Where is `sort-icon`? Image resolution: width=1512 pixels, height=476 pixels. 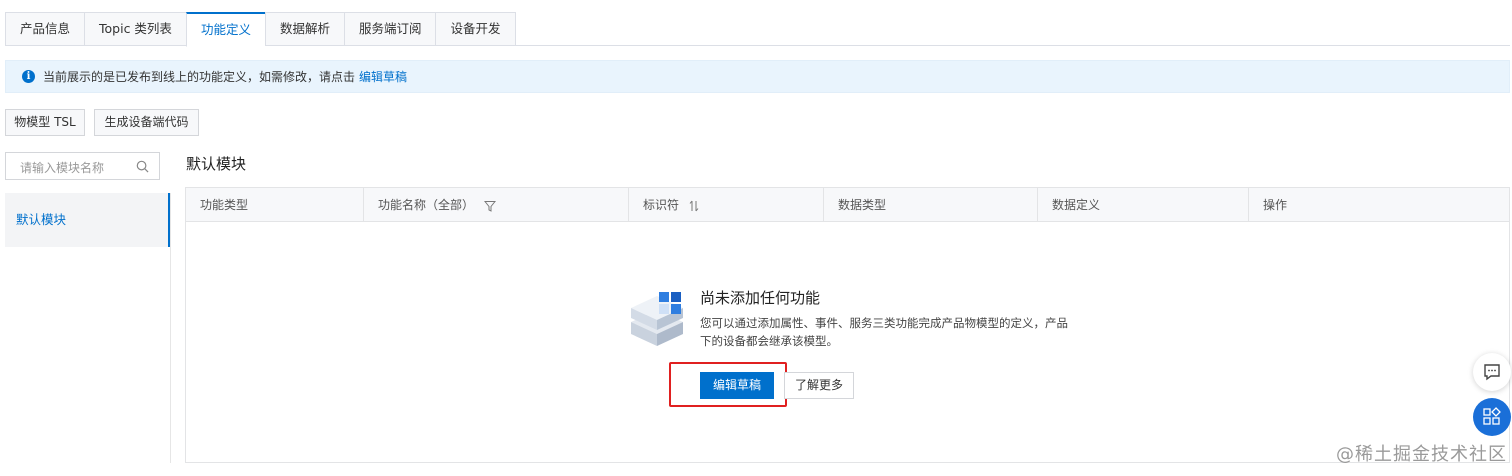
sort-icon is located at coordinates (694, 206).